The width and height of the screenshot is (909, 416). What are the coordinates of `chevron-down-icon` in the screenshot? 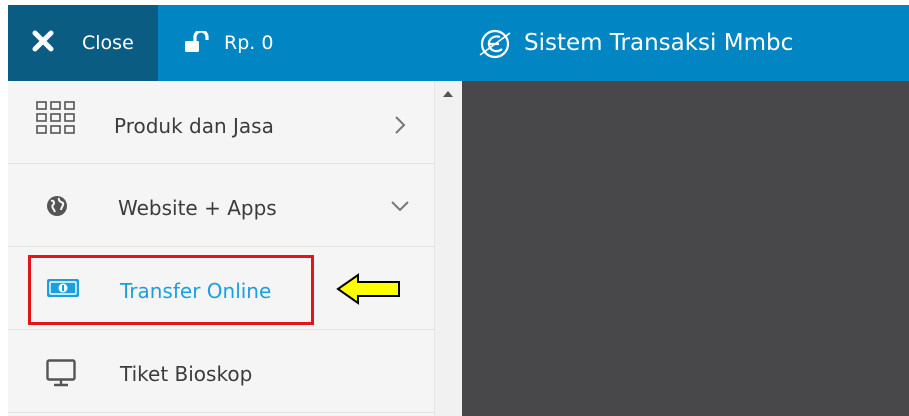 It's located at (400, 206).